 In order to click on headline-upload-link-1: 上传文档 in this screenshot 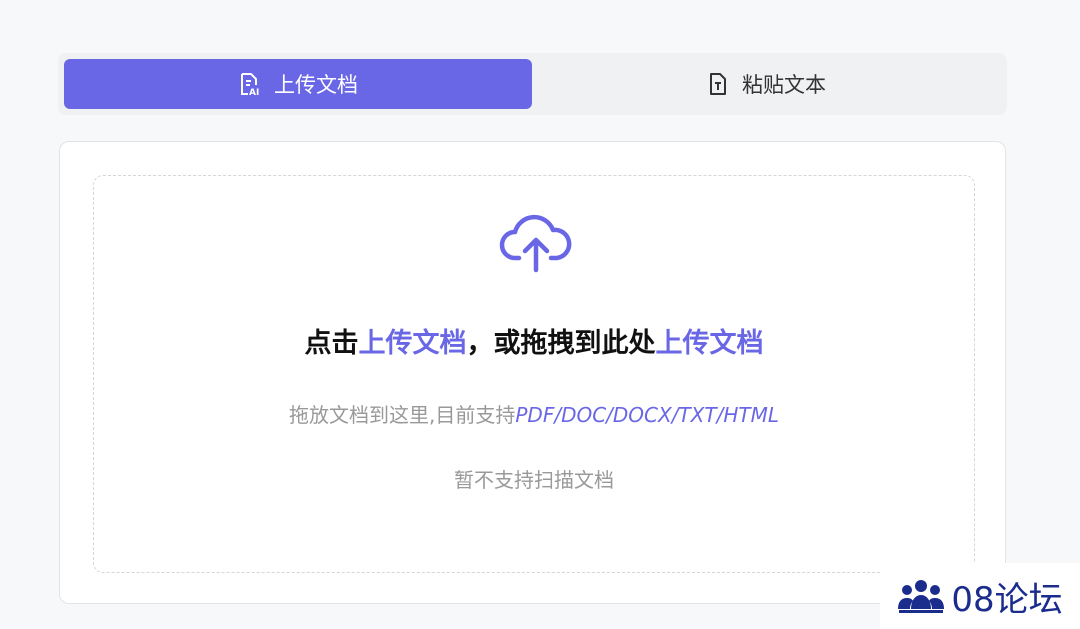, I will do `click(413, 343)`.